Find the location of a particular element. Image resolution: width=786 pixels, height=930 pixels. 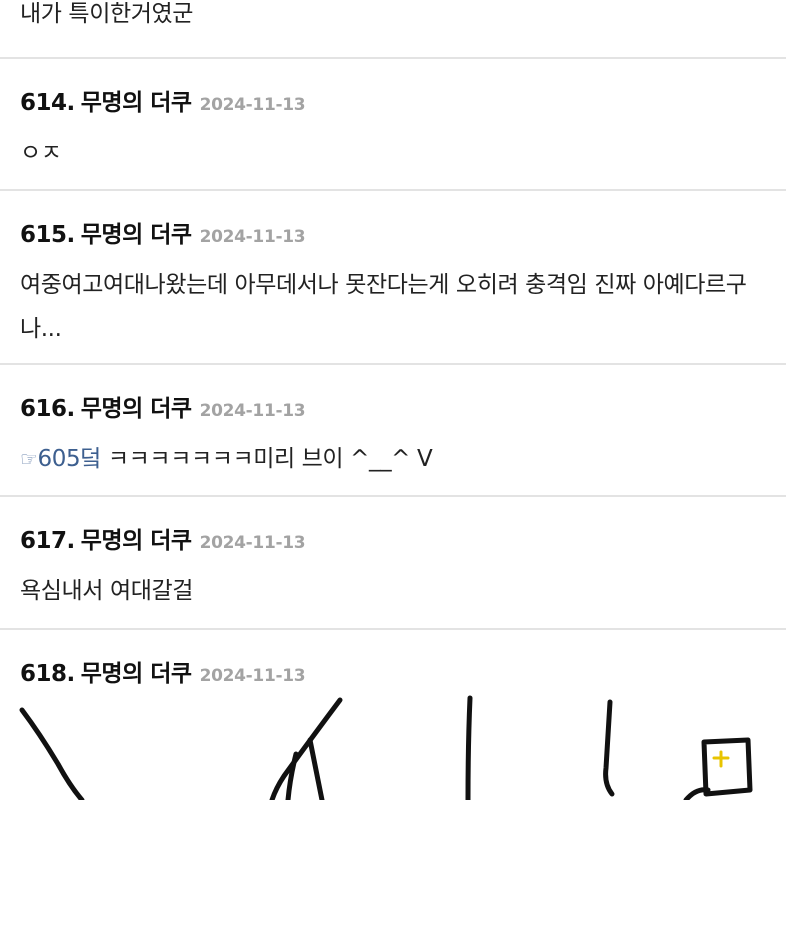

pointing-hand-icon: ☞ is located at coordinates (29, 459).